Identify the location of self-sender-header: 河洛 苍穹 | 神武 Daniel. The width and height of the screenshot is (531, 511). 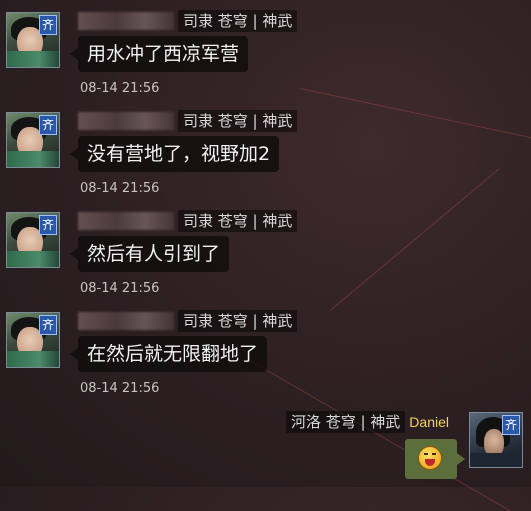
(367, 422).